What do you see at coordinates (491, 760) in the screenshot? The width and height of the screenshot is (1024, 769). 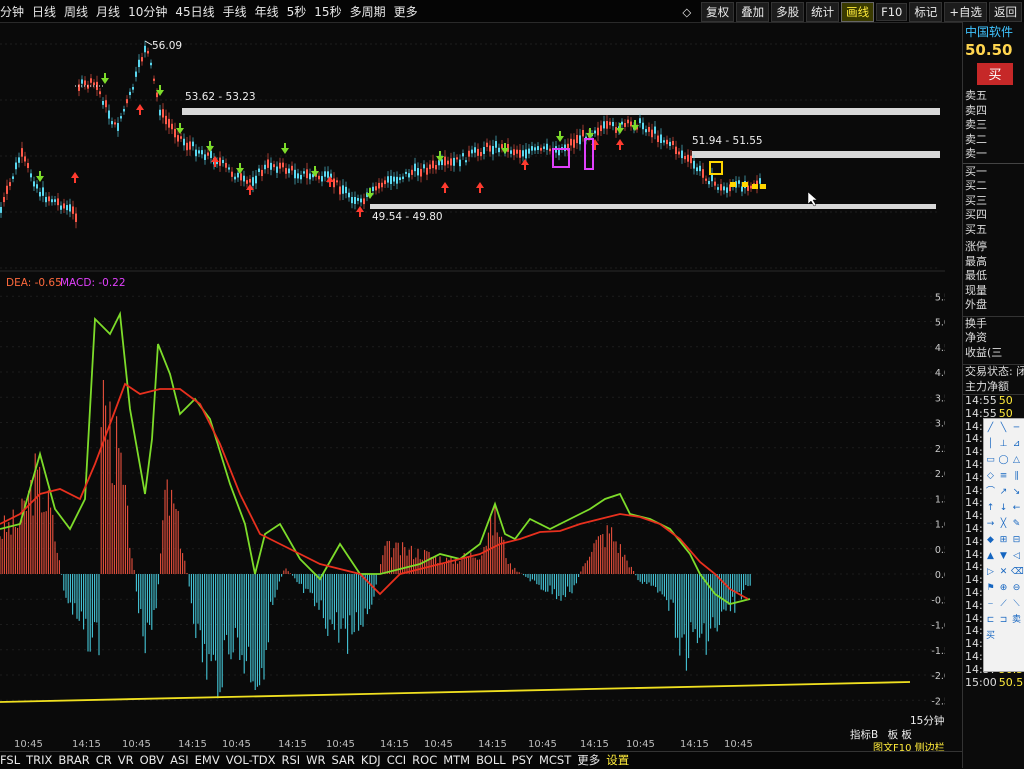 I see `indicator-tab-16: BOLL` at bounding box center [491, 760].